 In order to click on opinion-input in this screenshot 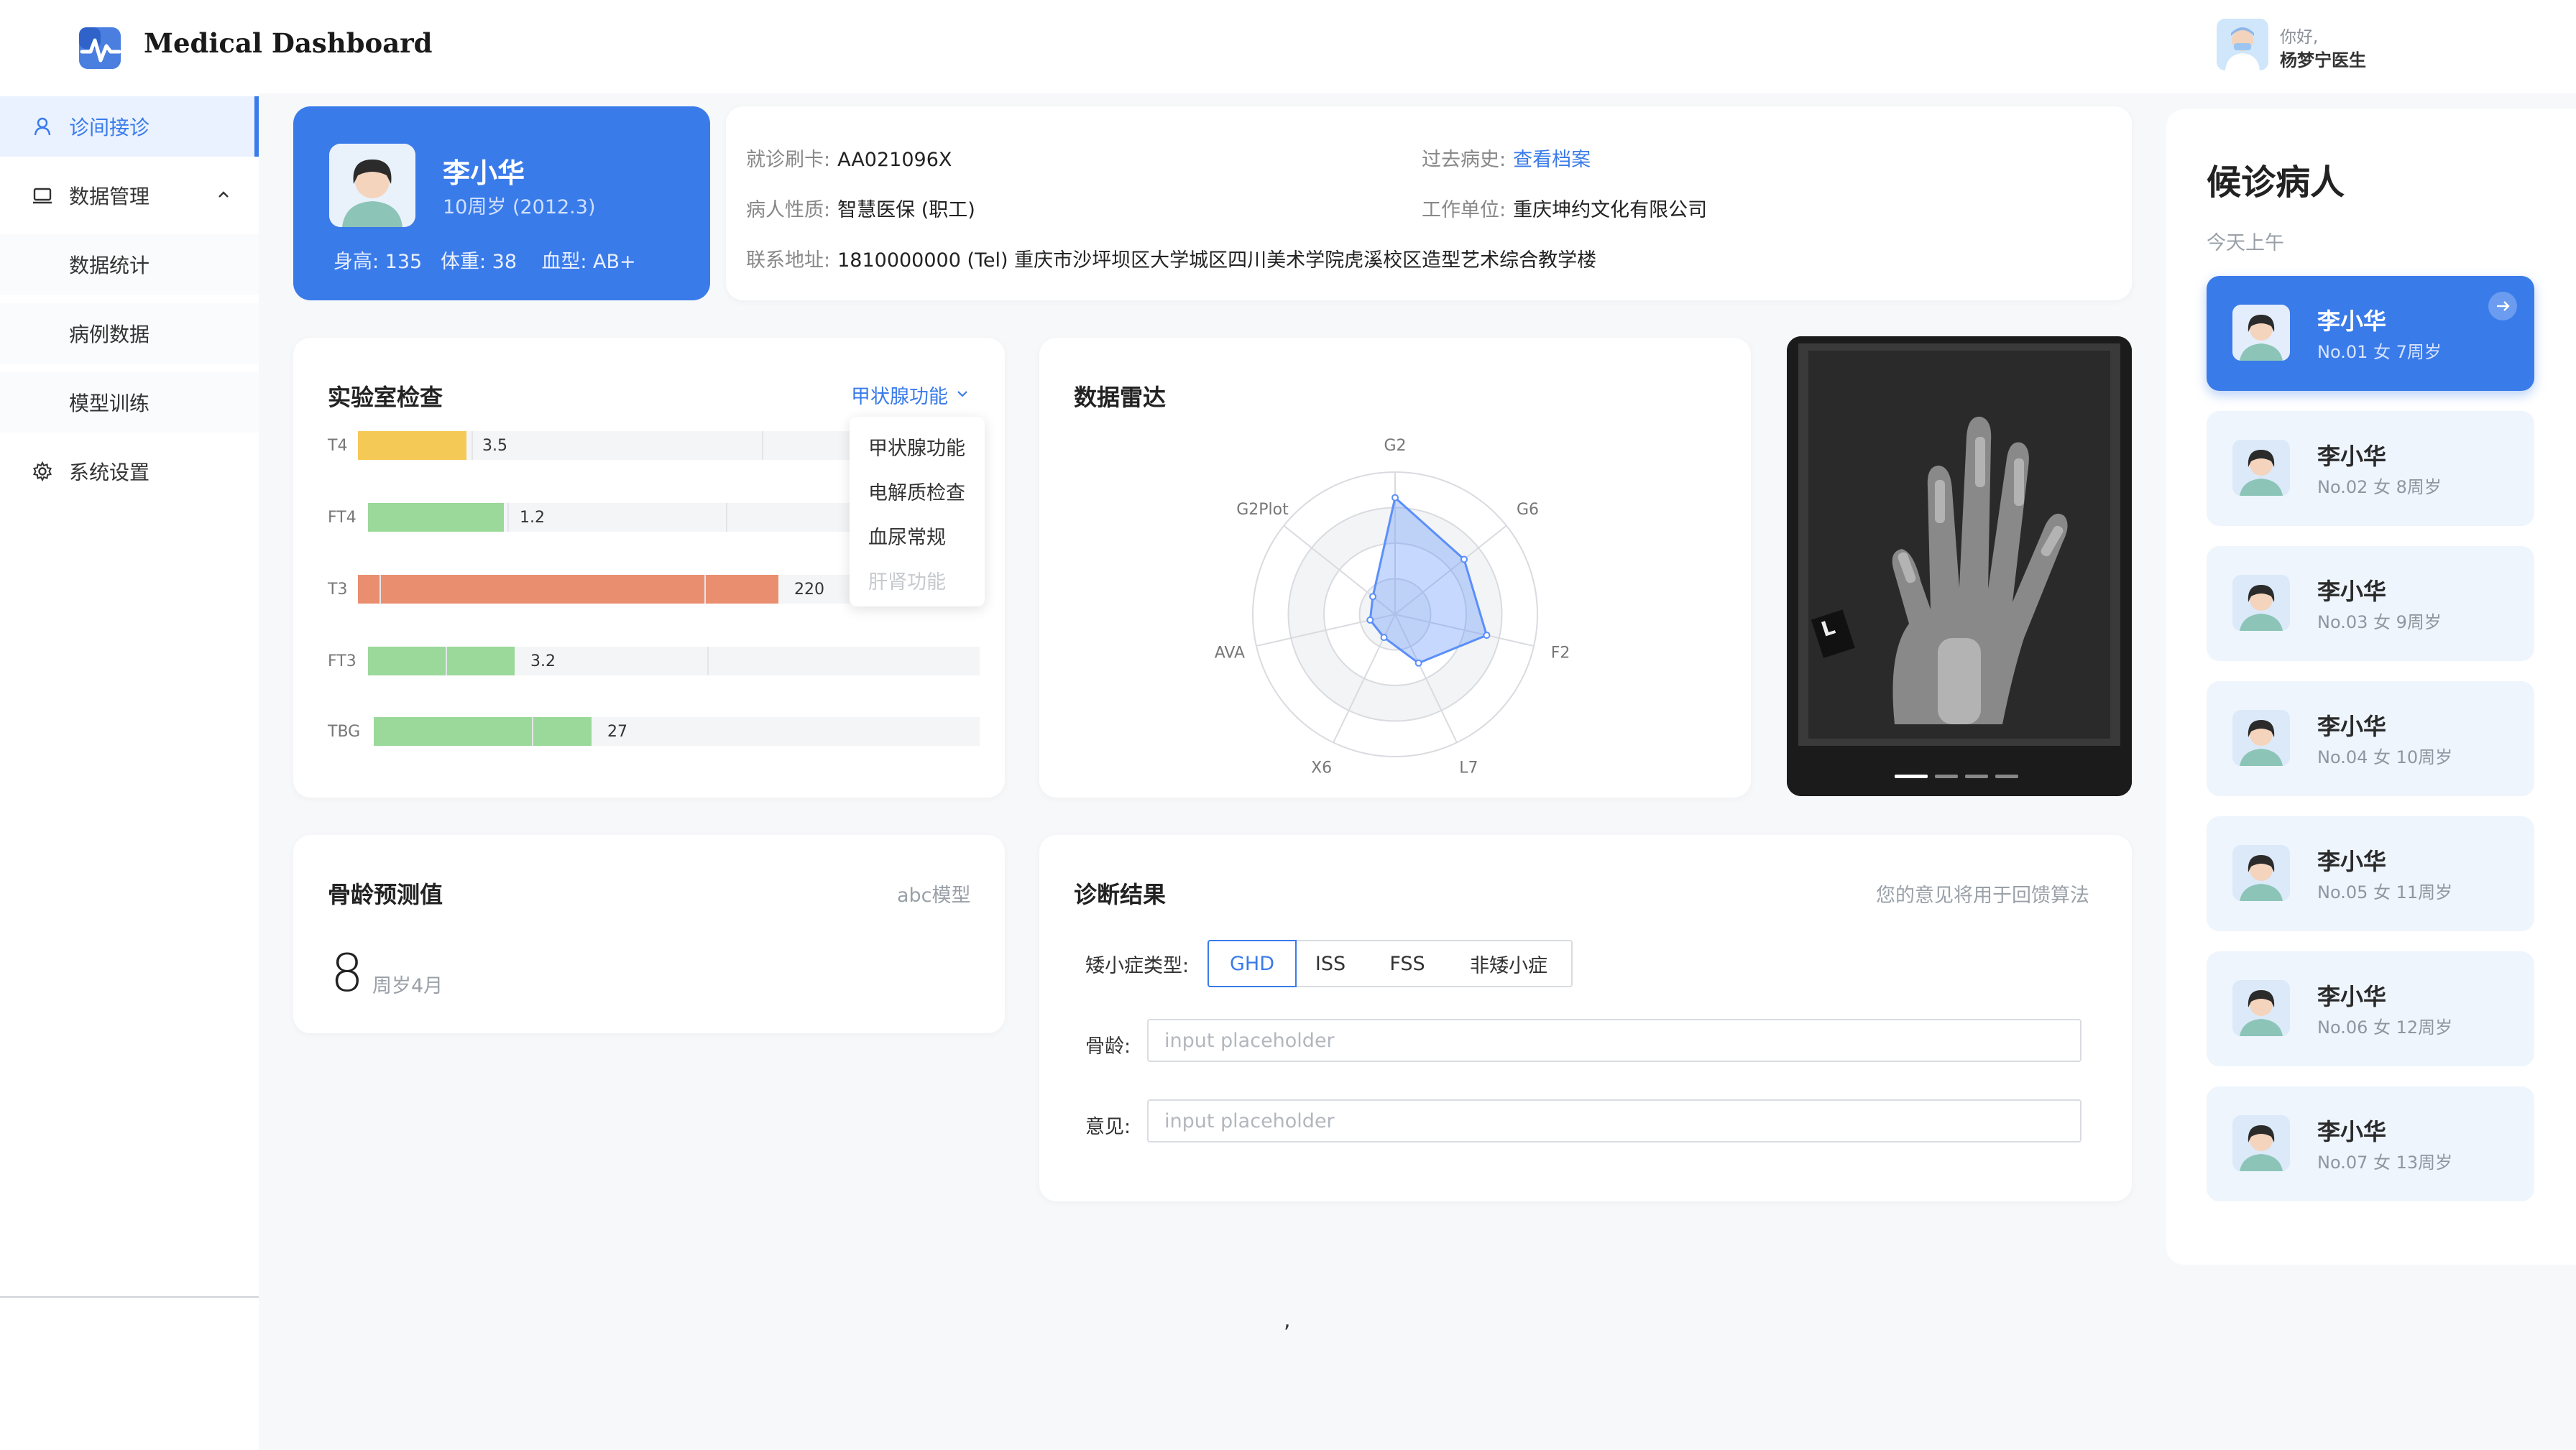, I will do `click(1614, 1120)`.